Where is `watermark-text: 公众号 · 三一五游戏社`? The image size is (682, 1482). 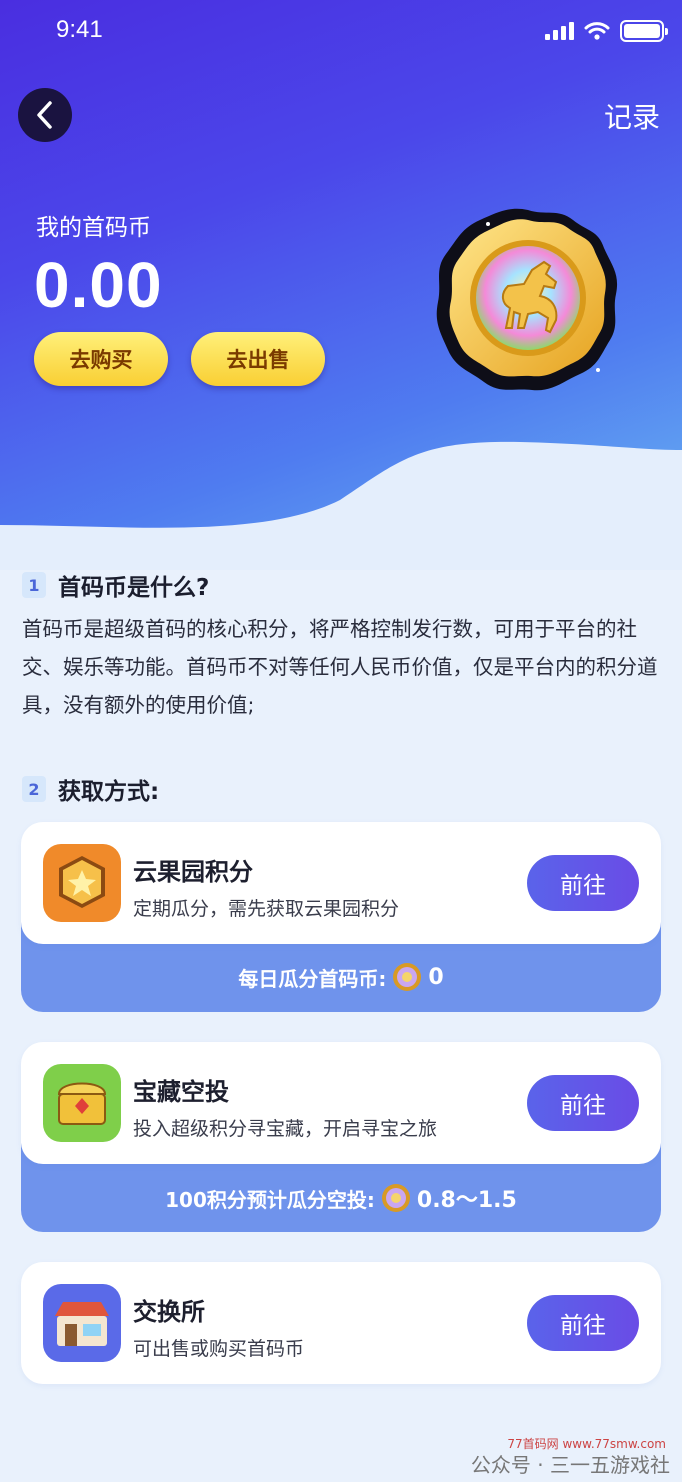 watermark-text: 公众号 · 三一五游戏社 is located at coordinates (570, 1465).